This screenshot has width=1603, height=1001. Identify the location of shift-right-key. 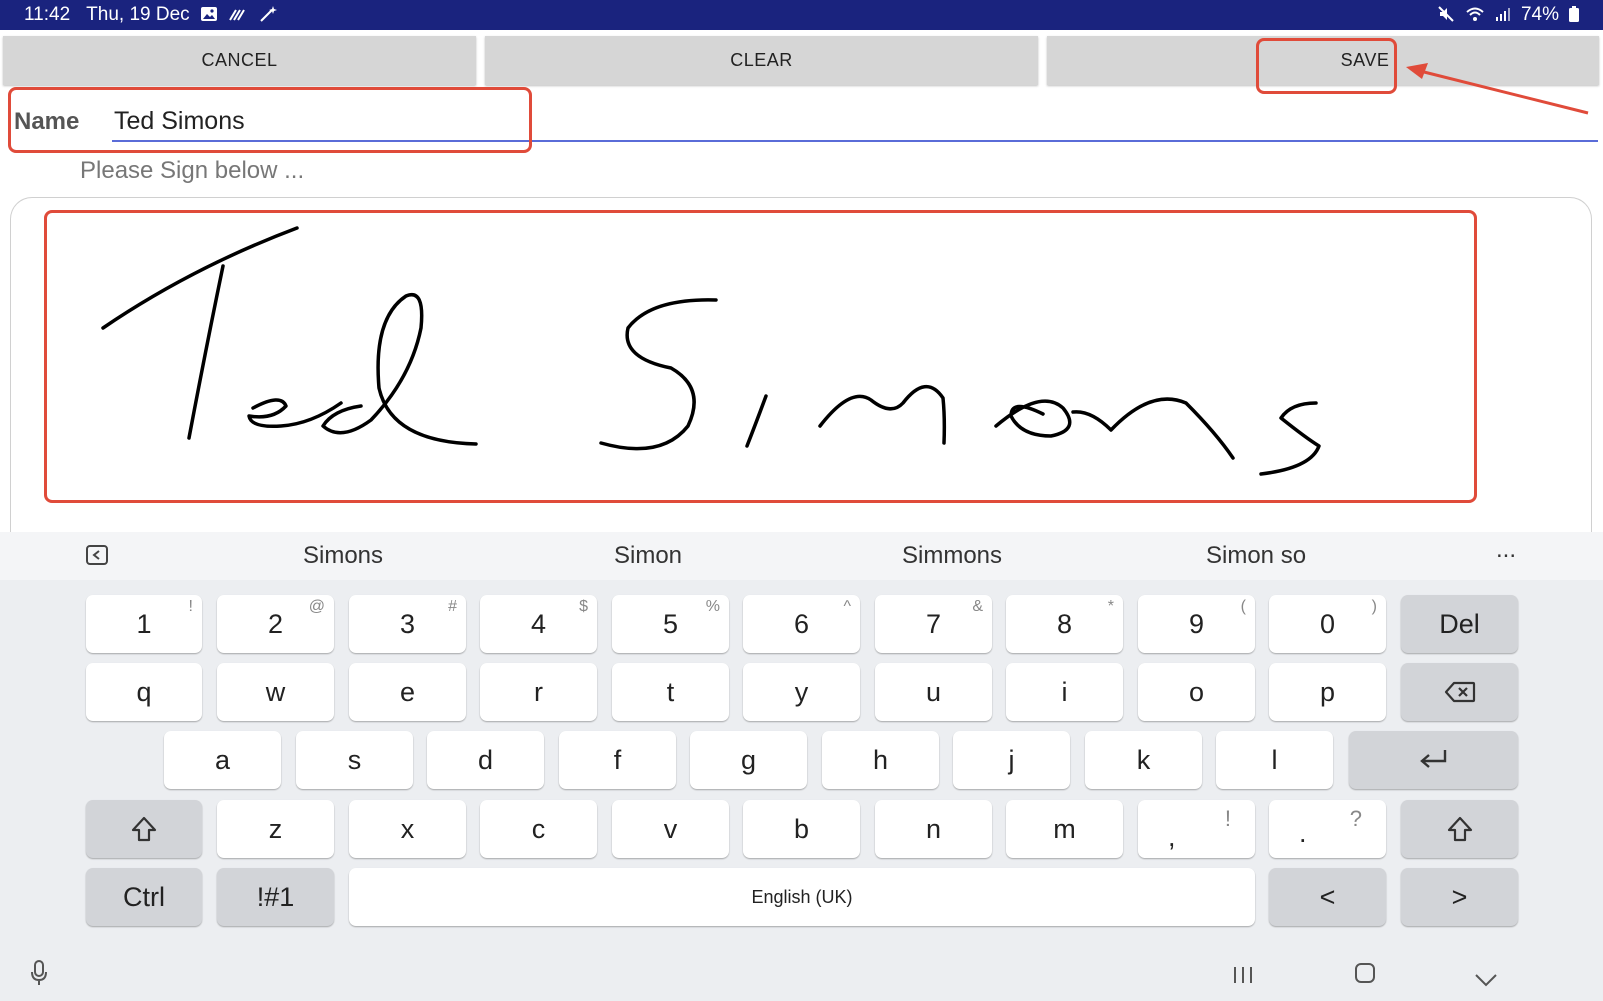
(1459, 829).